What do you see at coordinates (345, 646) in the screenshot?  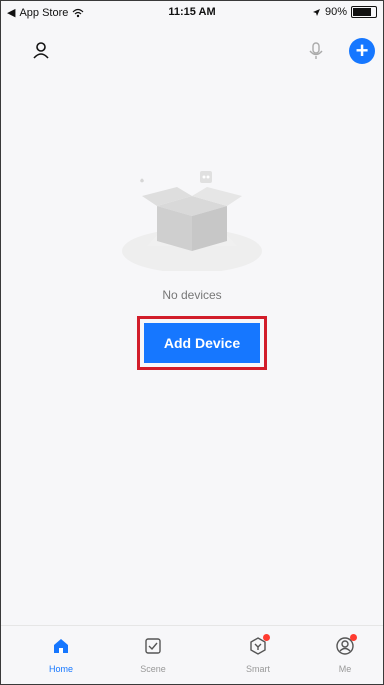 I see `profile-icon` at bounding box center [345, 646].